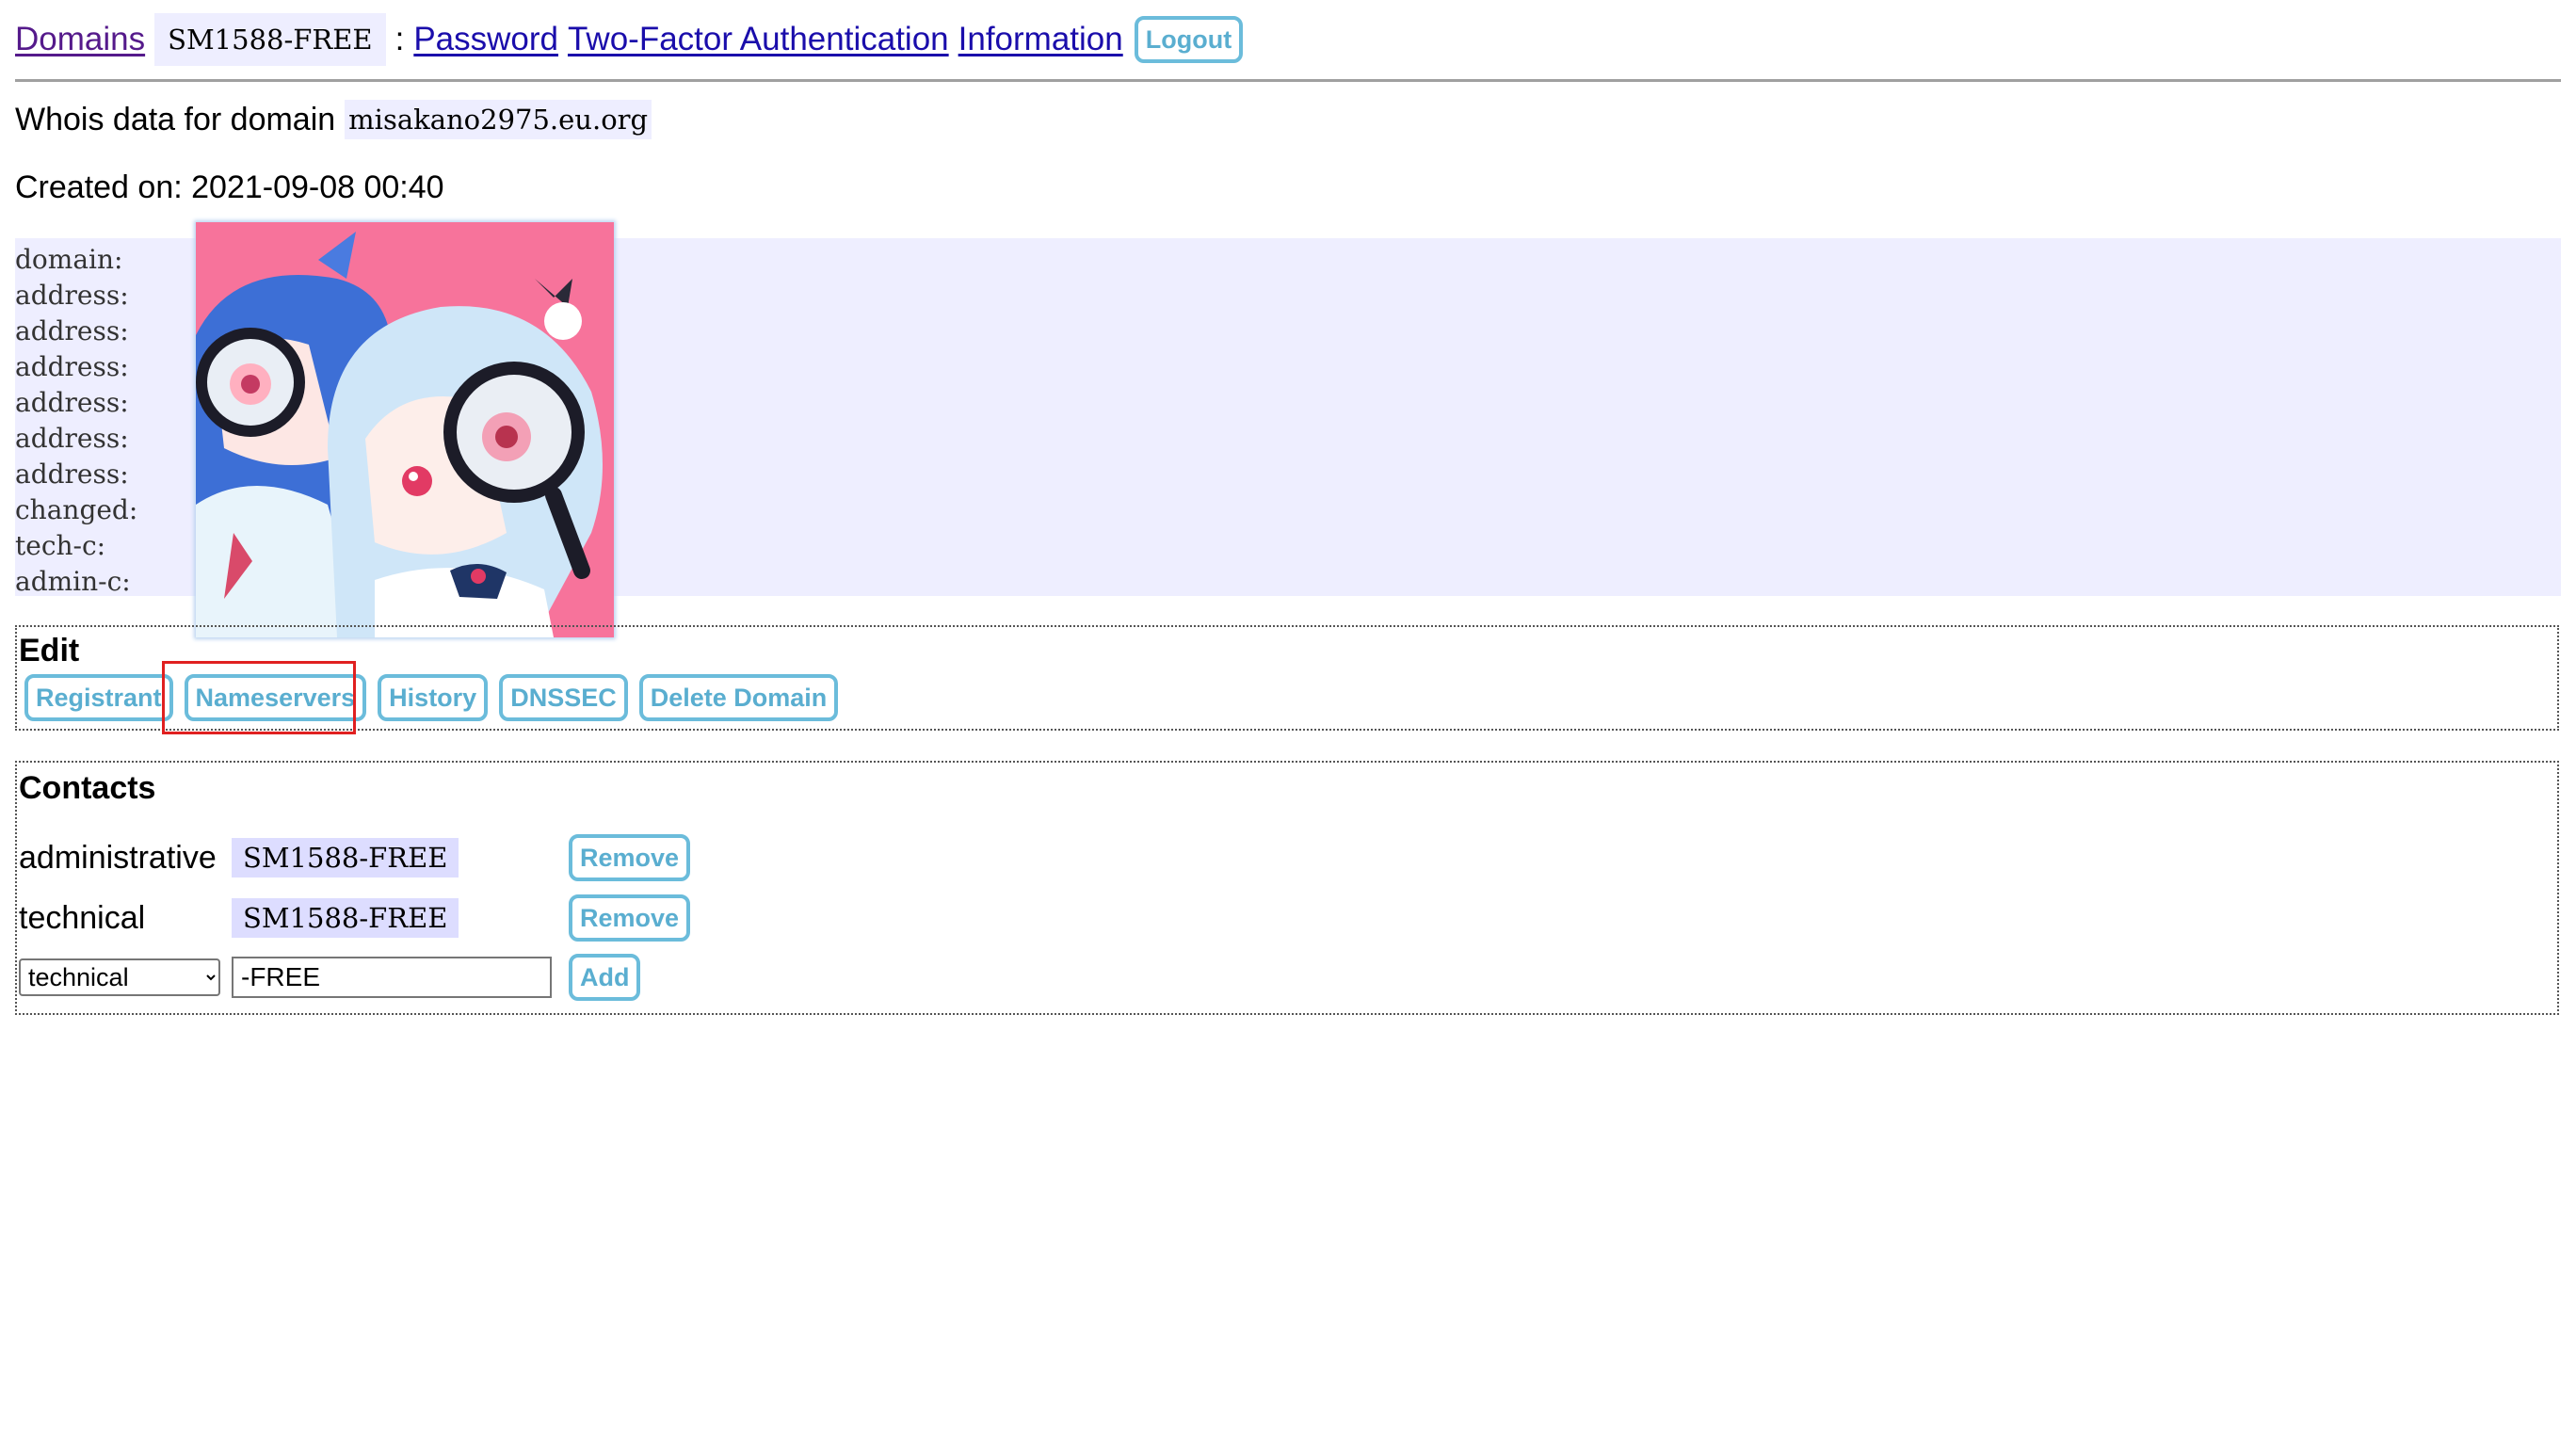 The width and height of the screenshot is (2576, 1433). Describe the element at coordinates (317, 187) in the screenshot. I see `created-value: 2021-09-08 00:40` at that location.